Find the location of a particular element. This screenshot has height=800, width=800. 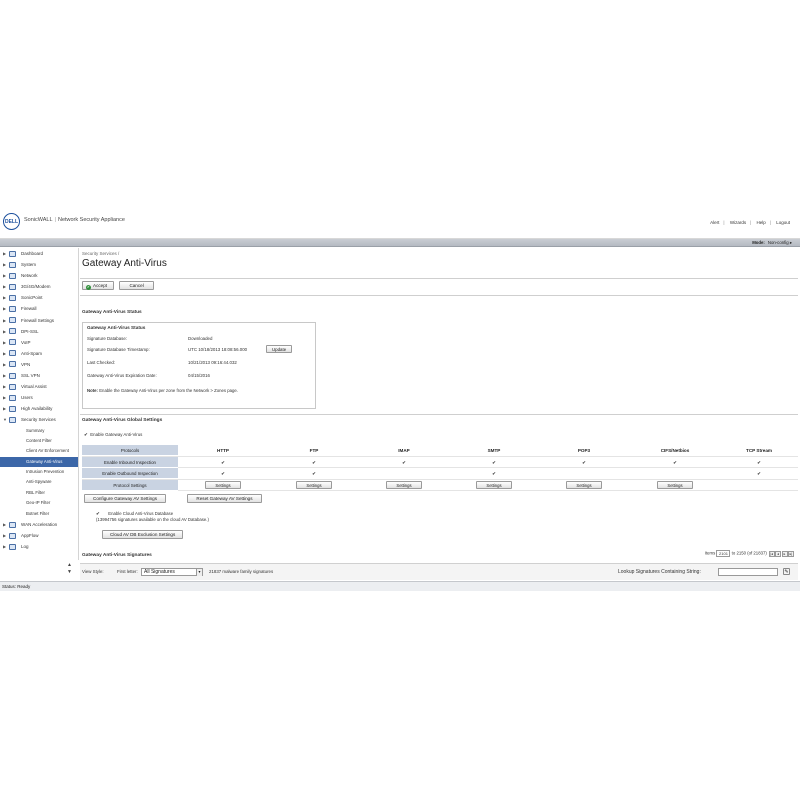

sidebar-item-log: ▶ Log is located at coordinates (39, 546).